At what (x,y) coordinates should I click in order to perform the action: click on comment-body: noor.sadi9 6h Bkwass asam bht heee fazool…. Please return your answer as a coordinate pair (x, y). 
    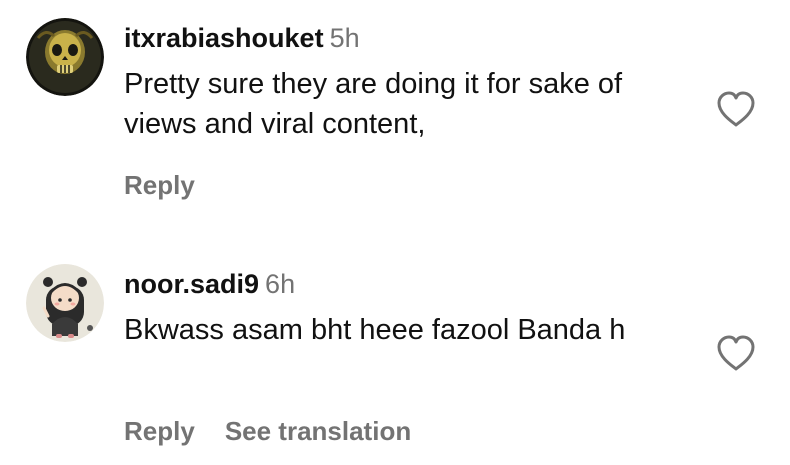
    Looking at the image, I should click on (404, 306).